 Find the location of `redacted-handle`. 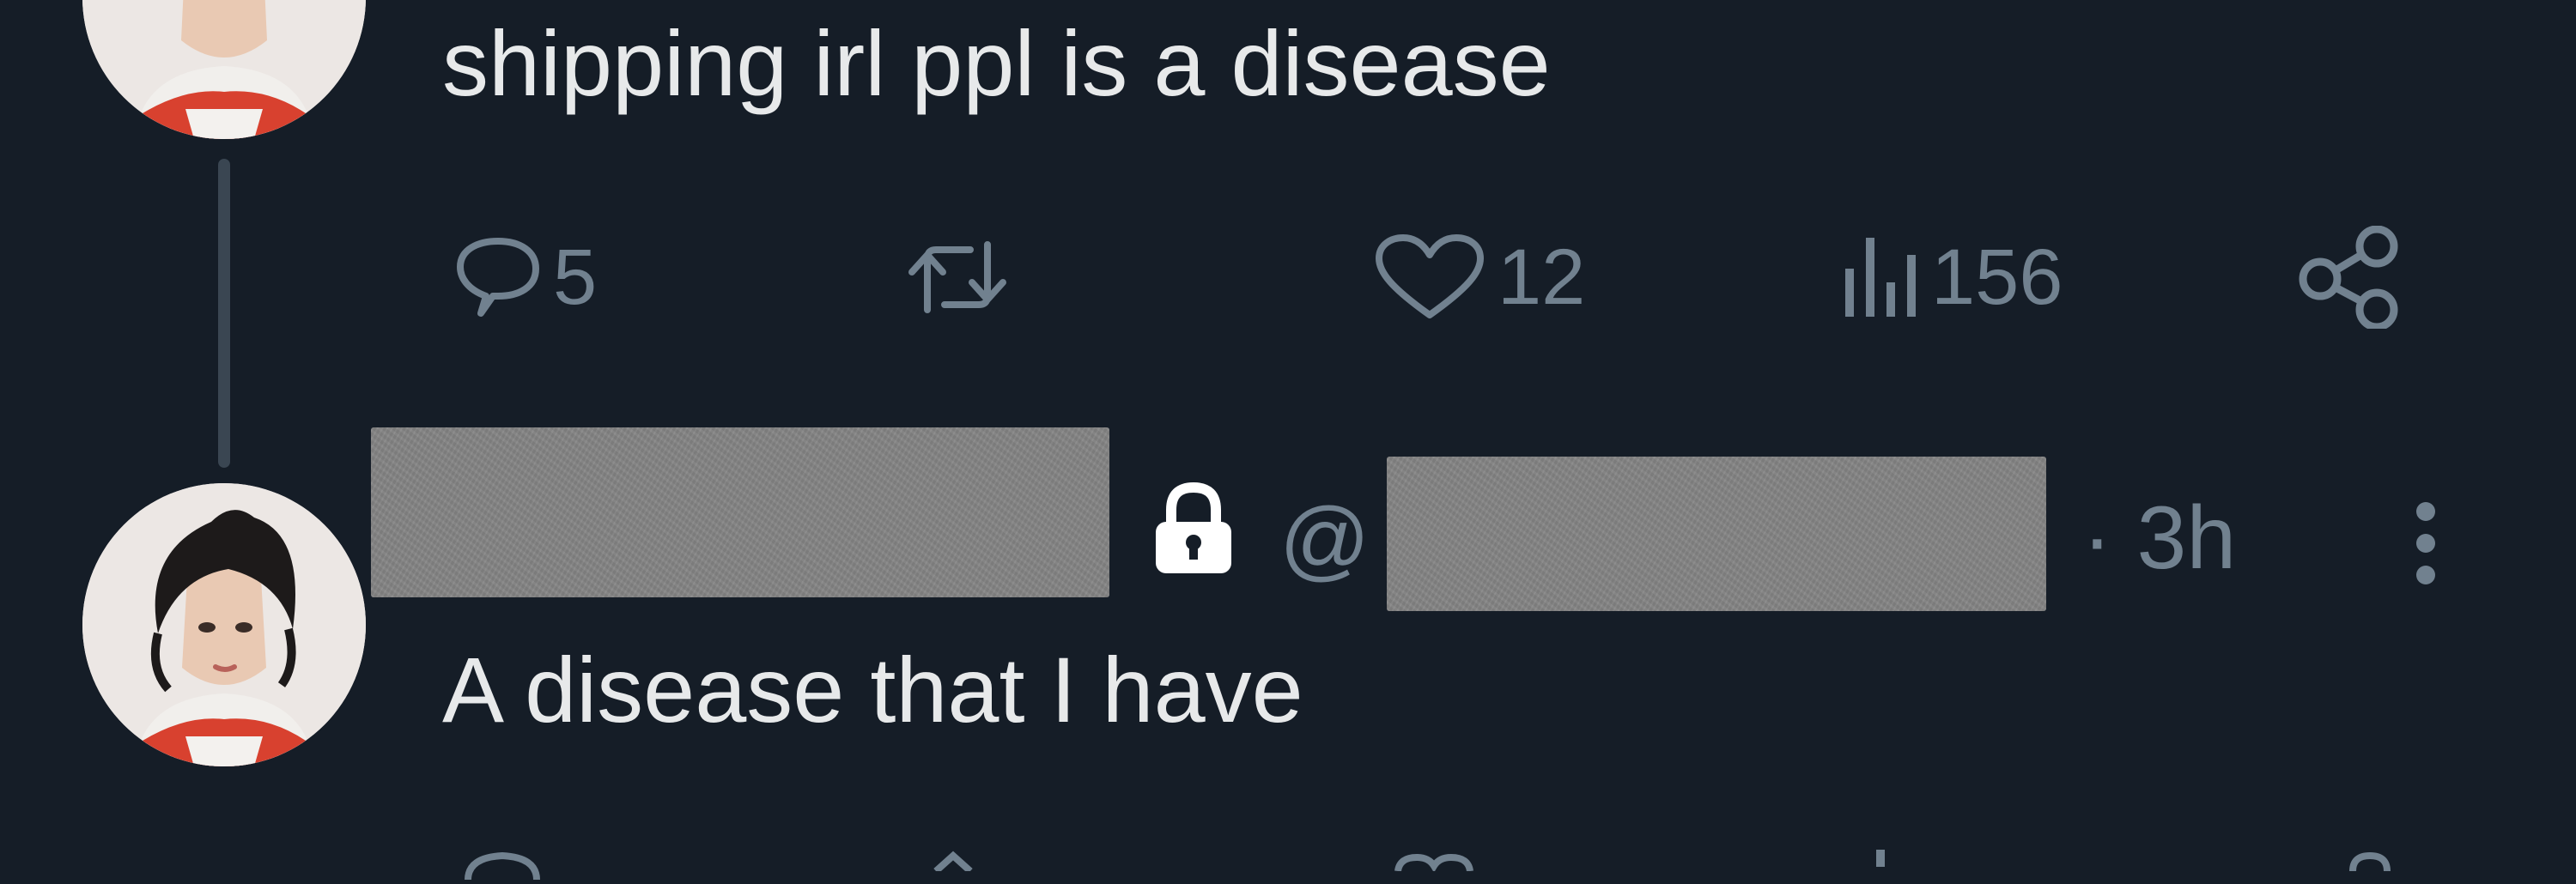

redacted-handle is located at coordinates (1716, 534).